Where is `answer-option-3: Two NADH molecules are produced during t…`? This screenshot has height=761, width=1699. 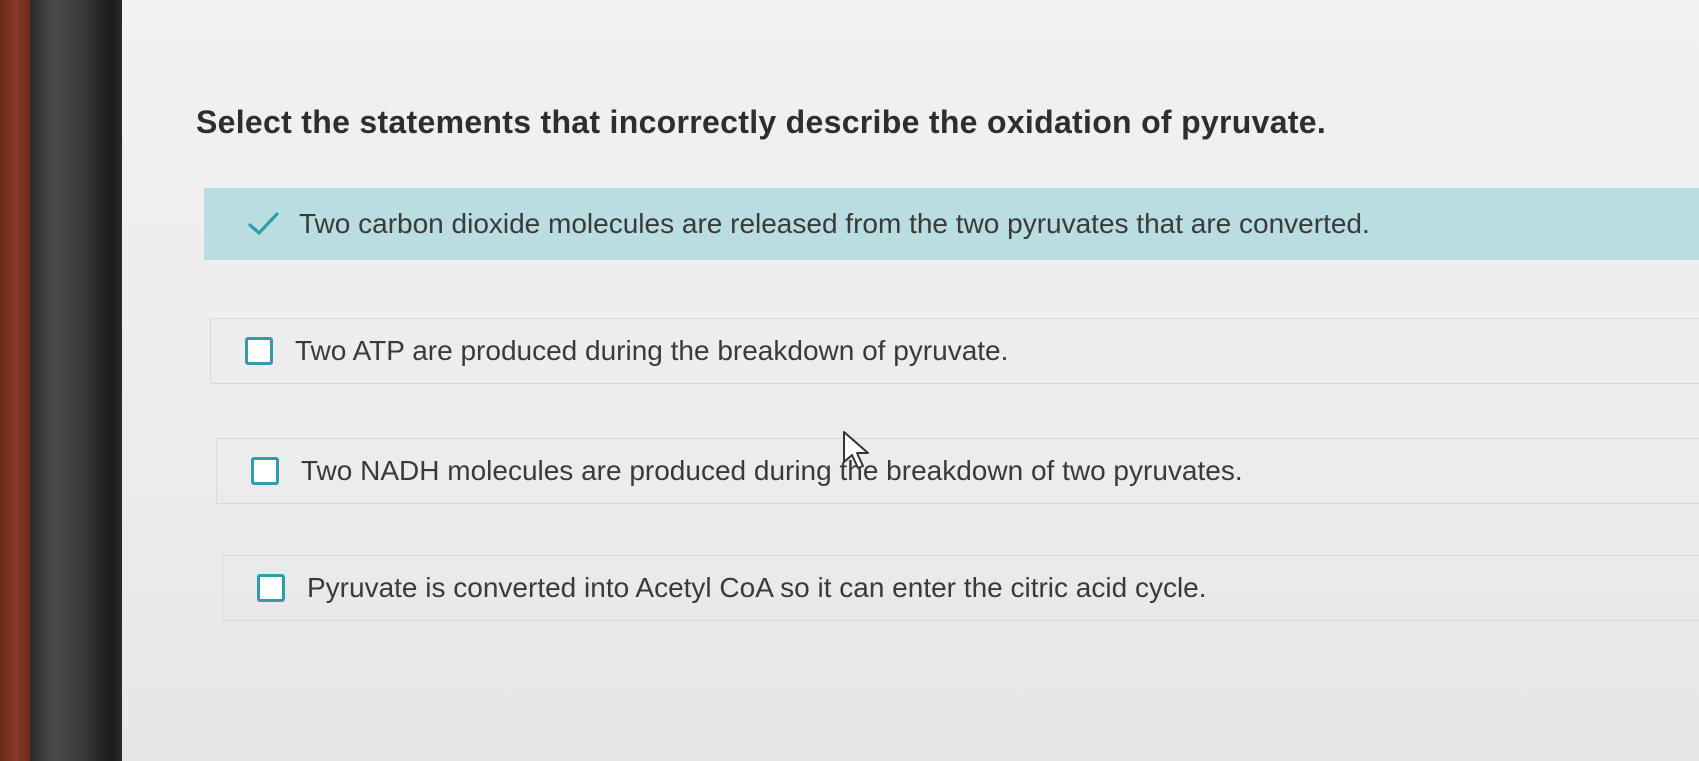 answer-option-3: Two NADH molecules are produced during t… is located at coordinates (957, 471).